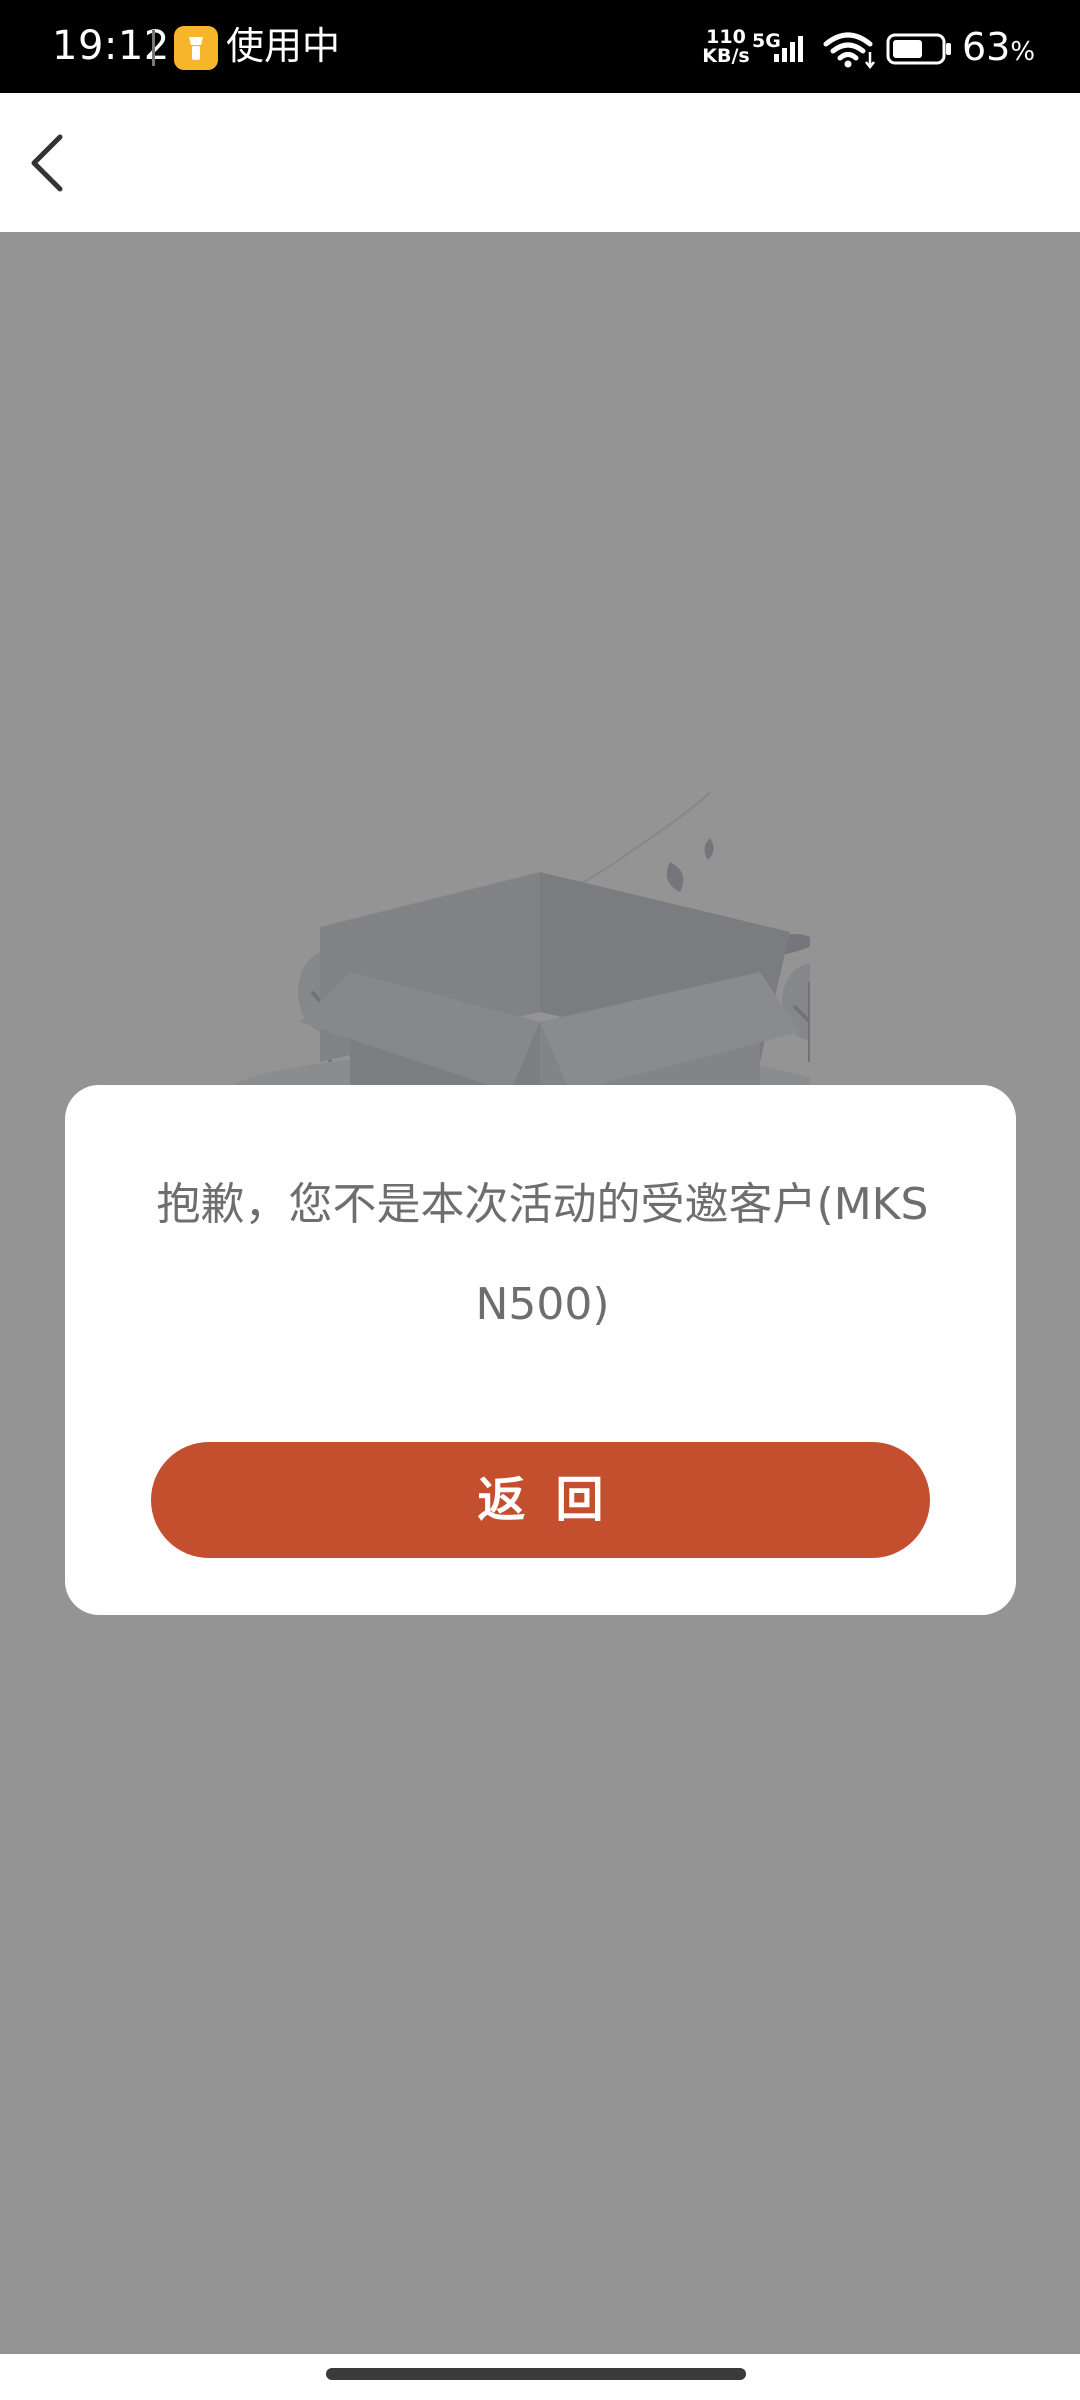 The image size is (1080, 2400). I want to click on status-divider, so click(153, 48).